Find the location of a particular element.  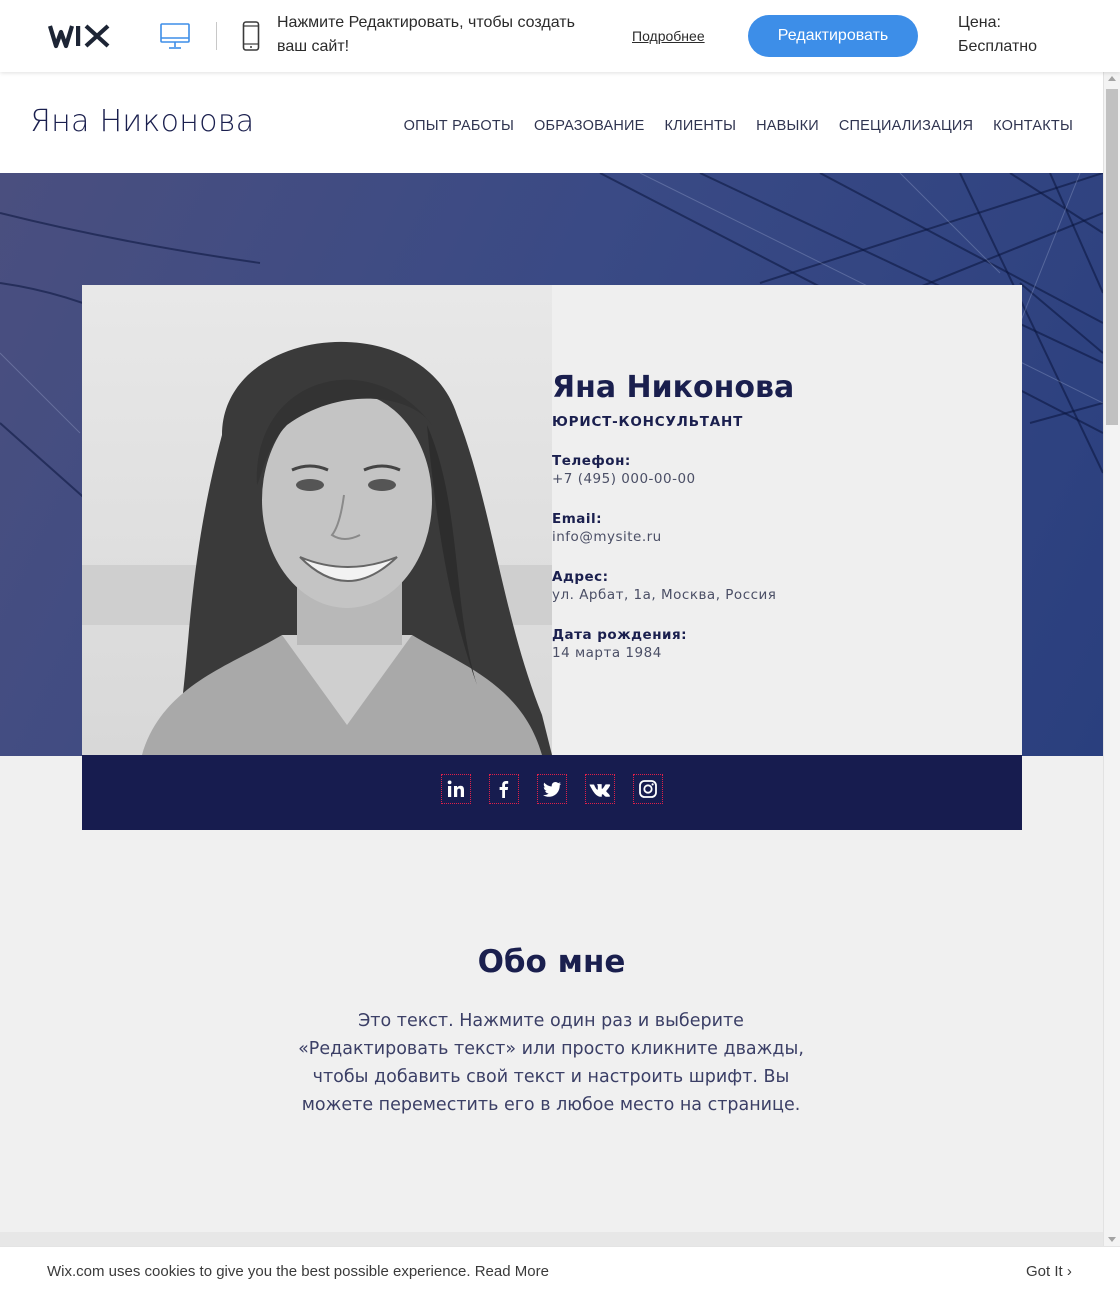

info-label: Телефон: is located at coordinates (591, 461).